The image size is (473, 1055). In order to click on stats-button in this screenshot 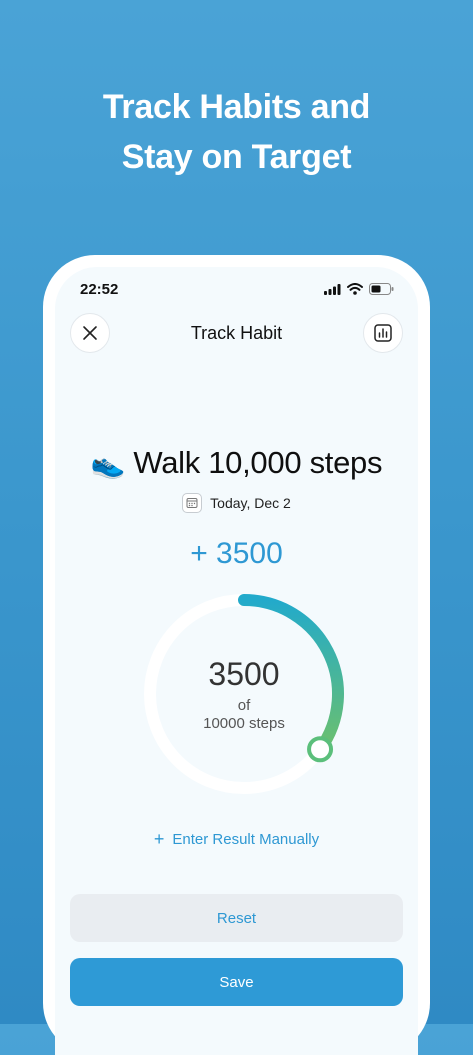, I will do `click(383, 333)`.